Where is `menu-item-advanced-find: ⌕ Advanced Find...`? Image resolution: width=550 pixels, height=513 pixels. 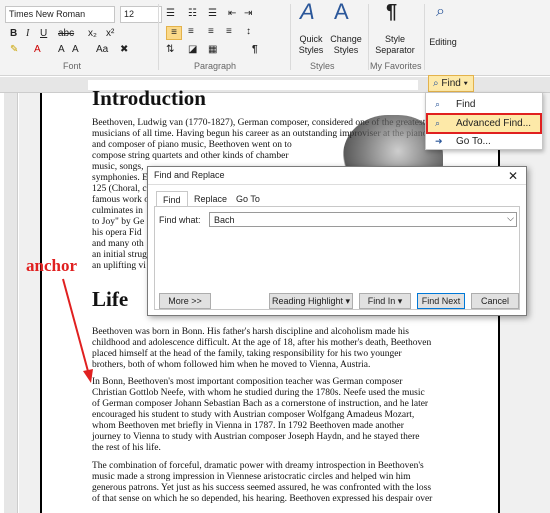 menu-item-advanced-find: ⌕ Advanced Find... is located at coordinates (484, 123).